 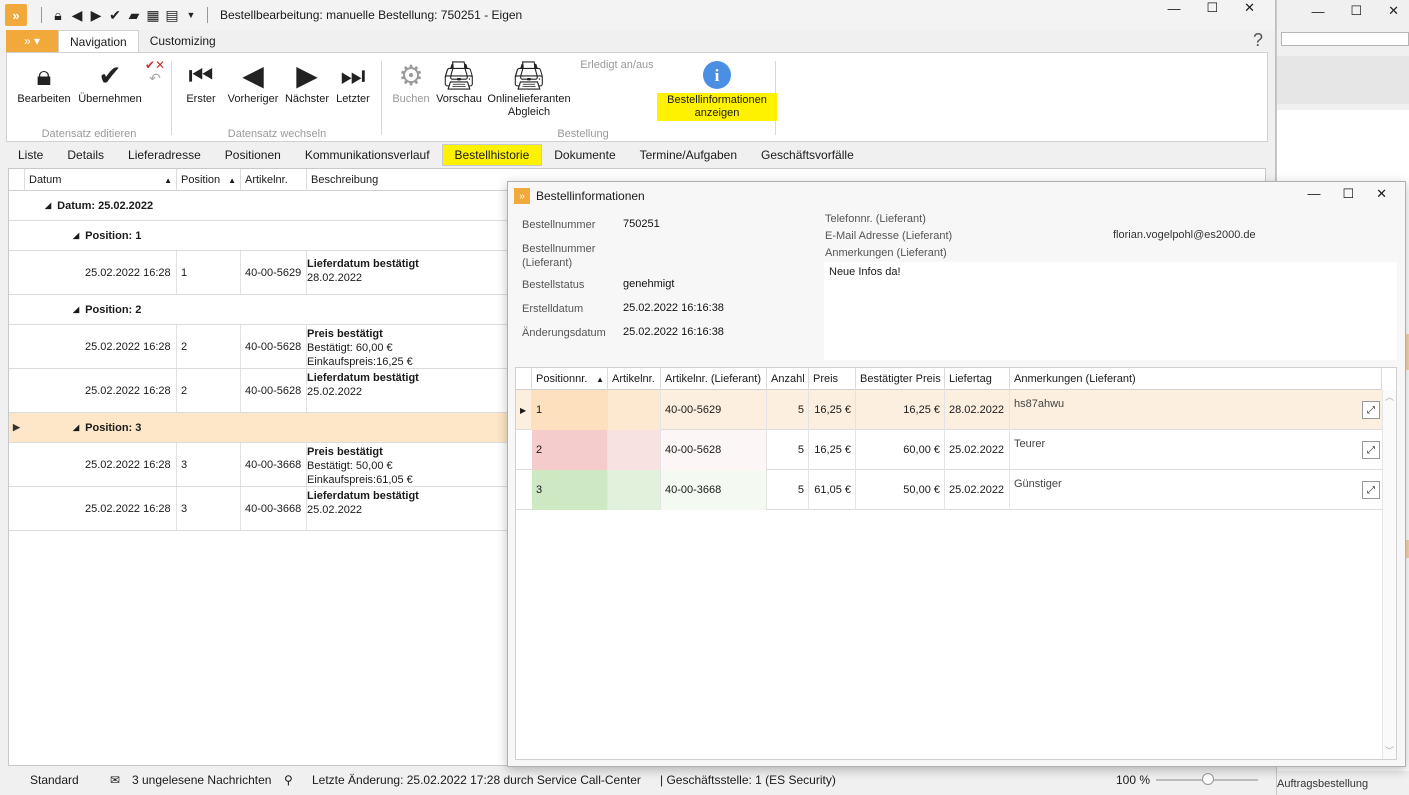 What do you see at coordinates (637, 41) in the screenshot?
I see `ribbon-tabs: » ▾ Navigation Customizing ?` at bounding box center [637, 41].